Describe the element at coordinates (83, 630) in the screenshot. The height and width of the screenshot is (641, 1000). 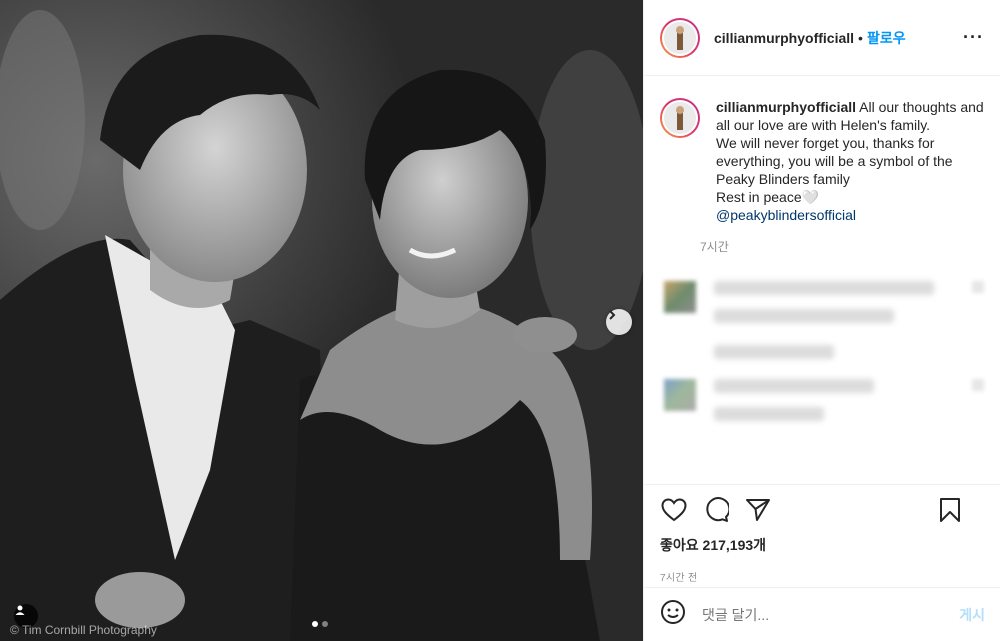
I see `photo-credit: © Tim Cornbill Photography` at that location.